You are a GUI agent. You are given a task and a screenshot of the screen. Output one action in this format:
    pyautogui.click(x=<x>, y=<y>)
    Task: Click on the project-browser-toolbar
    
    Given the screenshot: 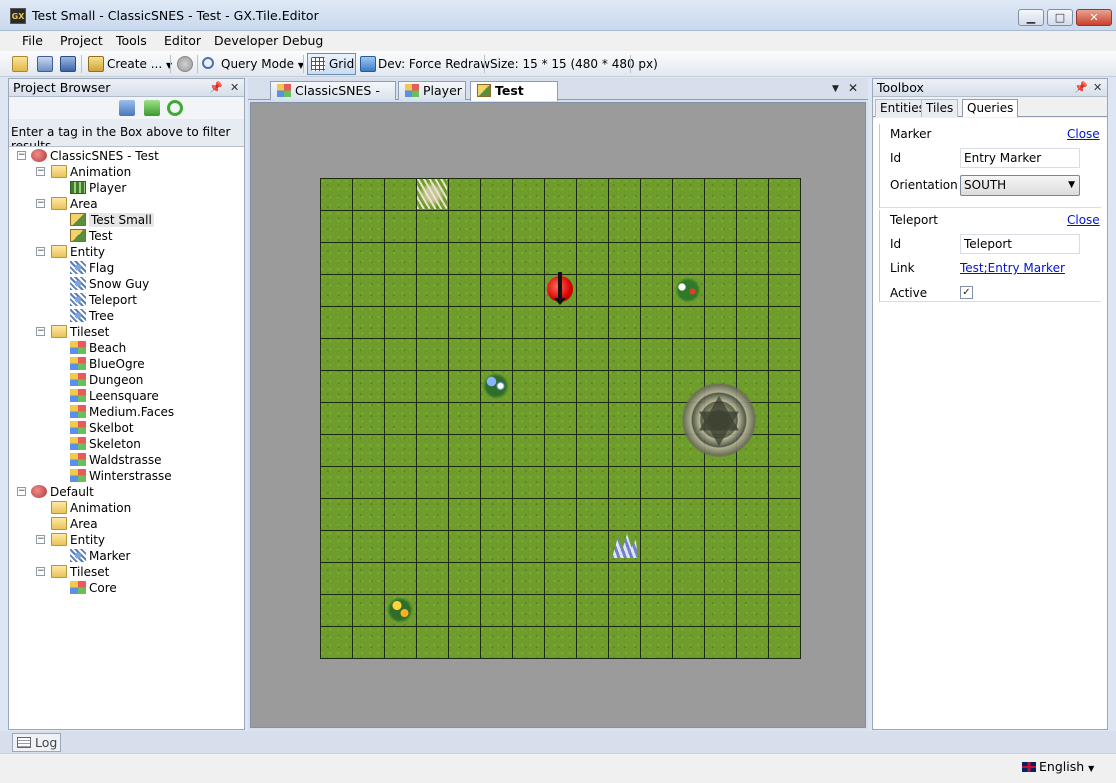 What is the action you would take?
    pyautogui.click(x=126, y=108)
    